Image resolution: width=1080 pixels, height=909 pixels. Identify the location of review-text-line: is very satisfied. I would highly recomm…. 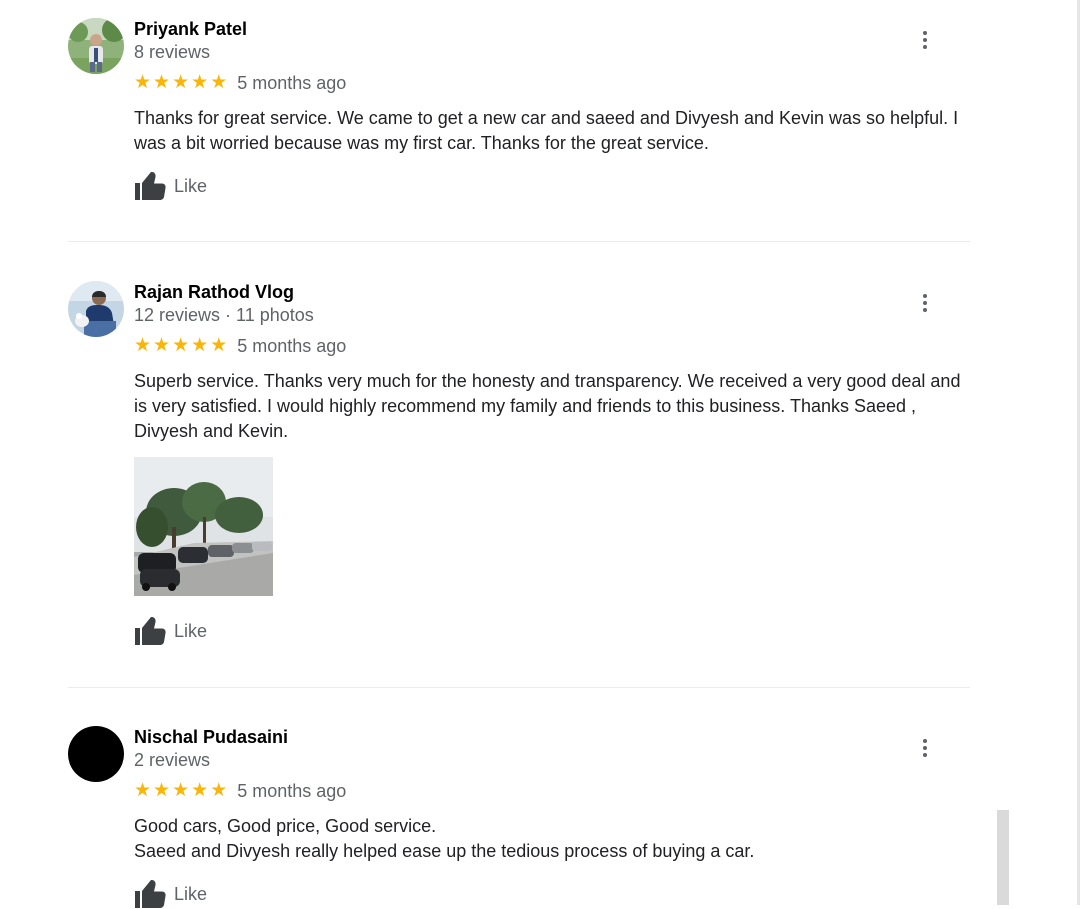
(525, 406).